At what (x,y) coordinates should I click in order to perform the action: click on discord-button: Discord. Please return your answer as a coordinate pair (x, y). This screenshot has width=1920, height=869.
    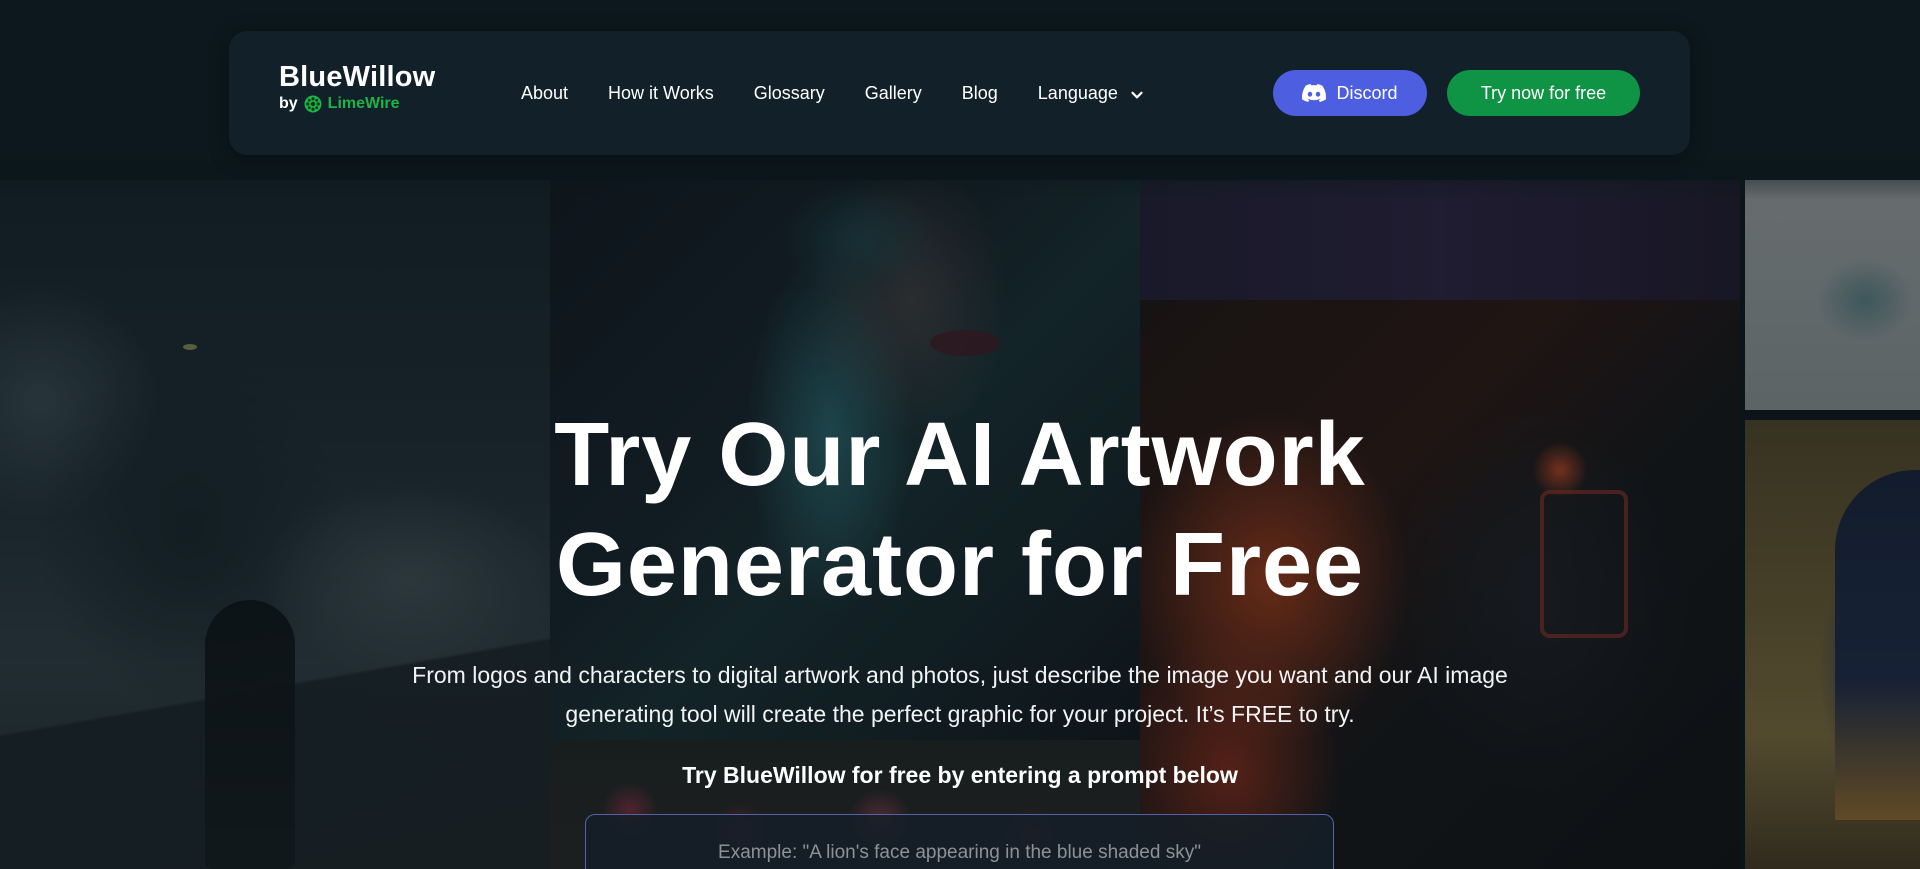
    Looking at the image, I should click on (1350, 93).